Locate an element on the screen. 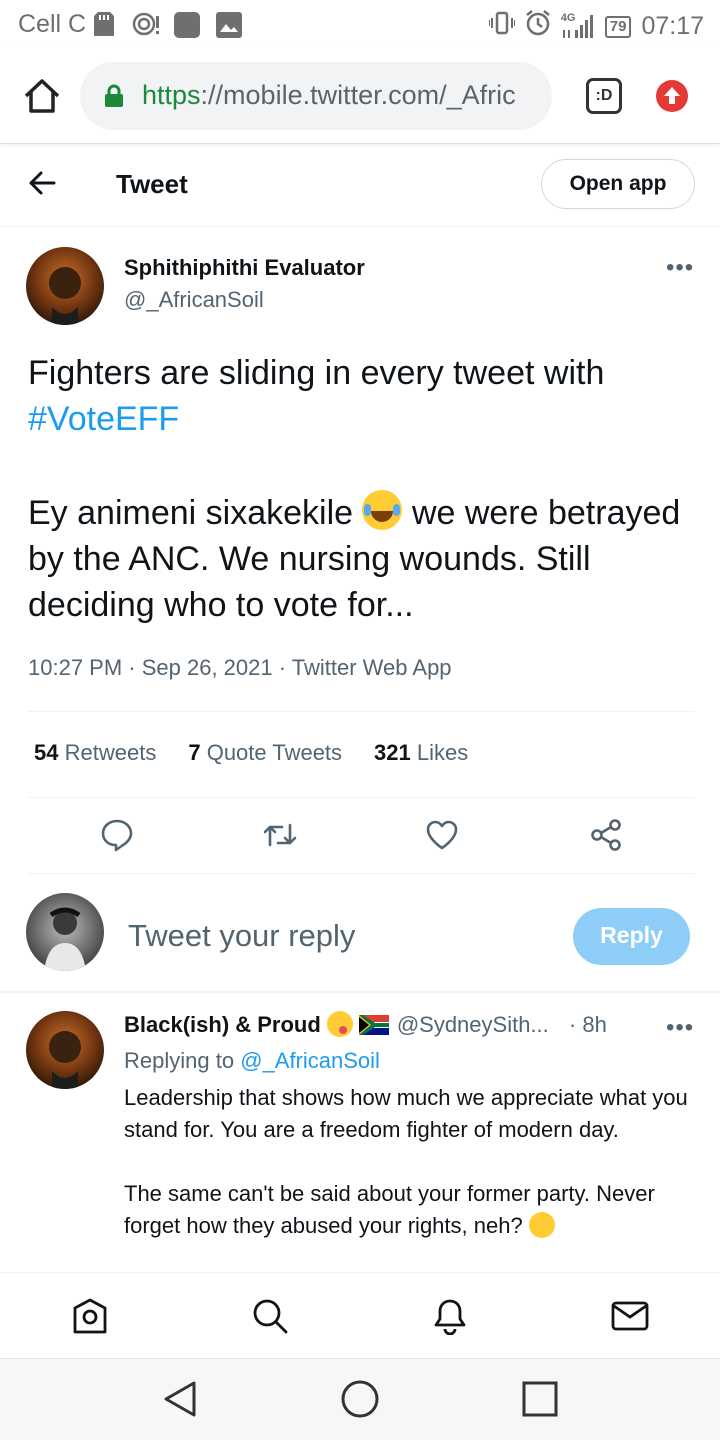 This screenshot has height=1440, width=720. status-bar: Cell C 4G 79 07:17 is located at coordinates (360, 24).